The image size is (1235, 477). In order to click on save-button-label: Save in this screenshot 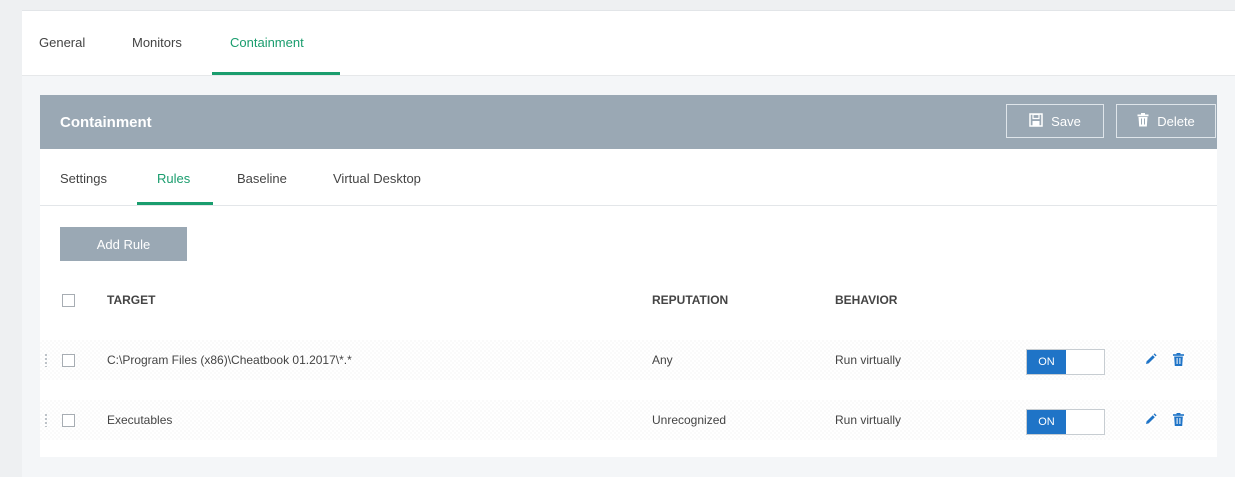, I will do `click(1066, 121)`.